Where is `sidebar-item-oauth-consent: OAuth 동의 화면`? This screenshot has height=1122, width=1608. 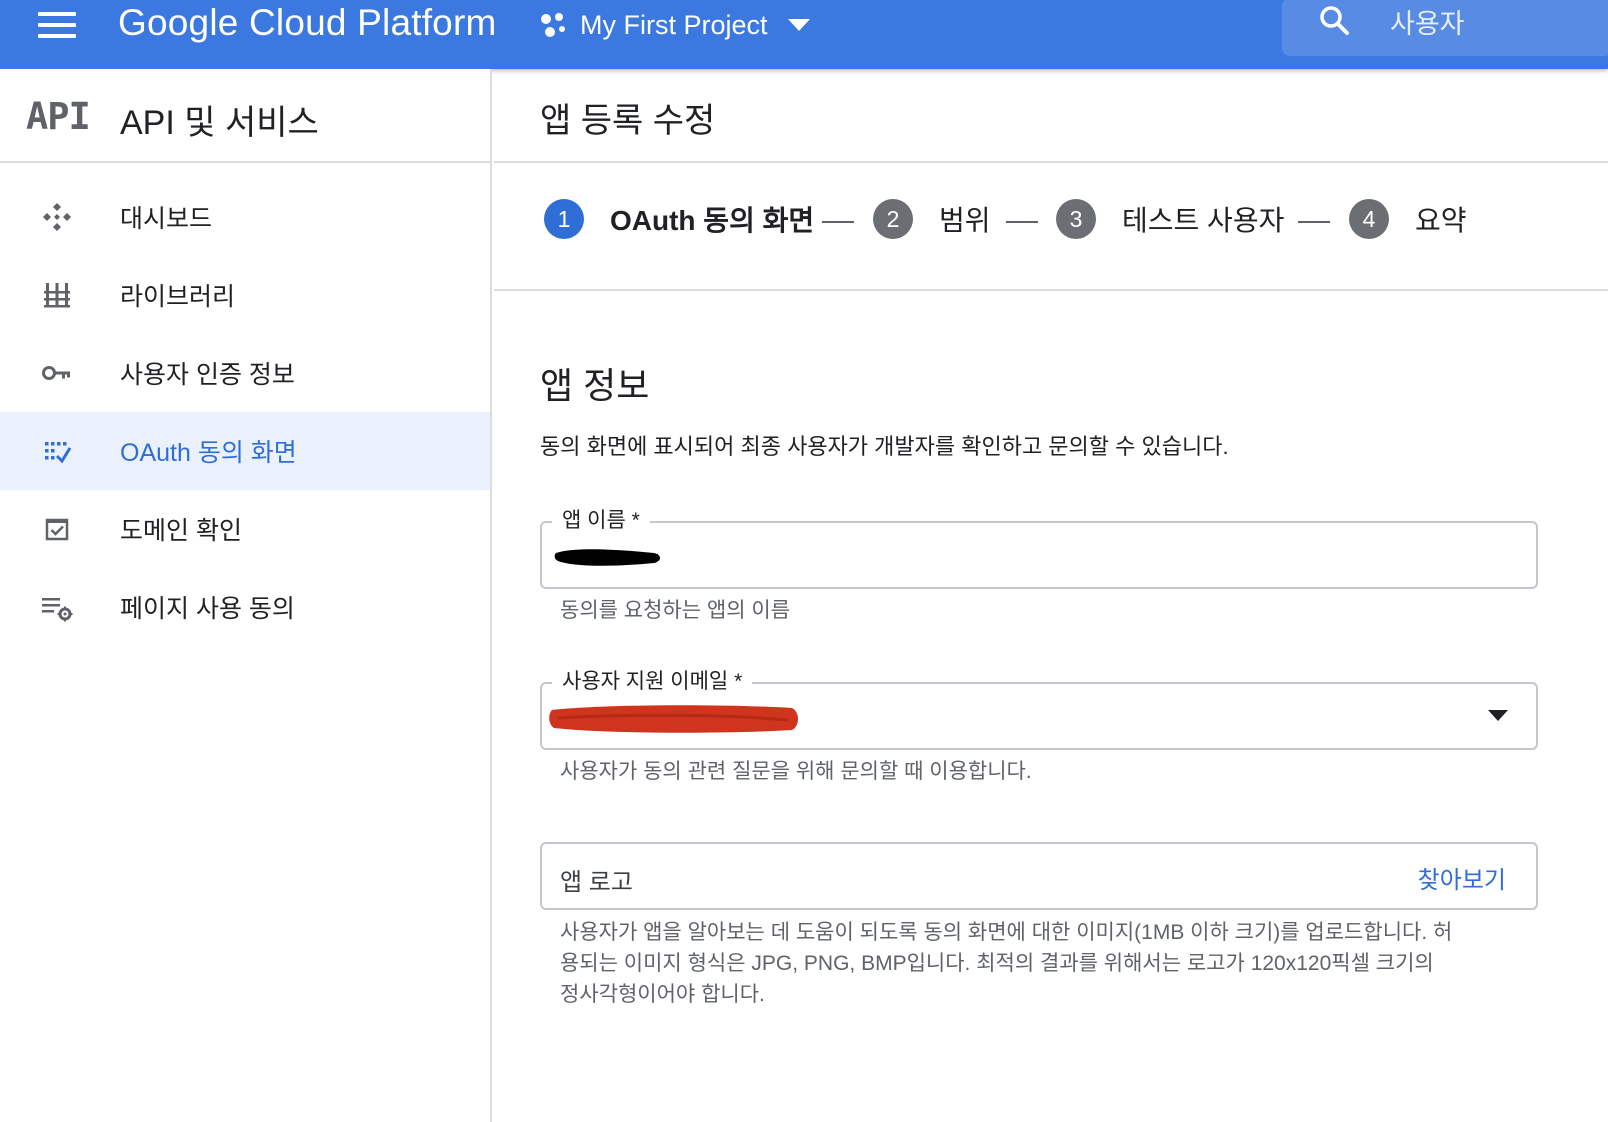
sidebar-item-oauth-consent: OAuth 동의 화면 is located at coordinates (245, 451).